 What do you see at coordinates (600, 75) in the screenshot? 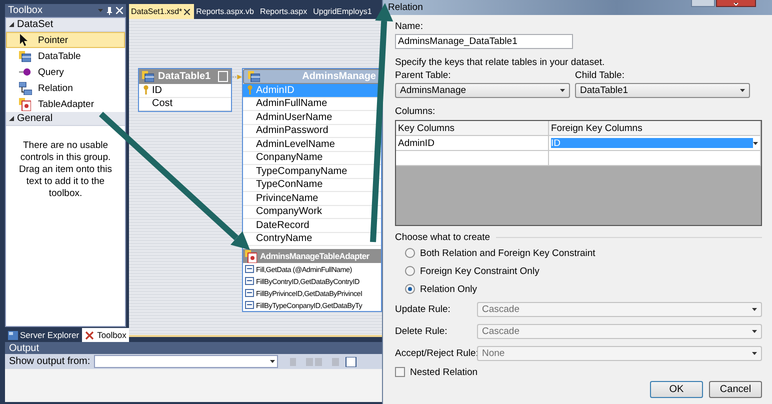
I see `field-label: Child Table:` at bounding box center [600, 75].